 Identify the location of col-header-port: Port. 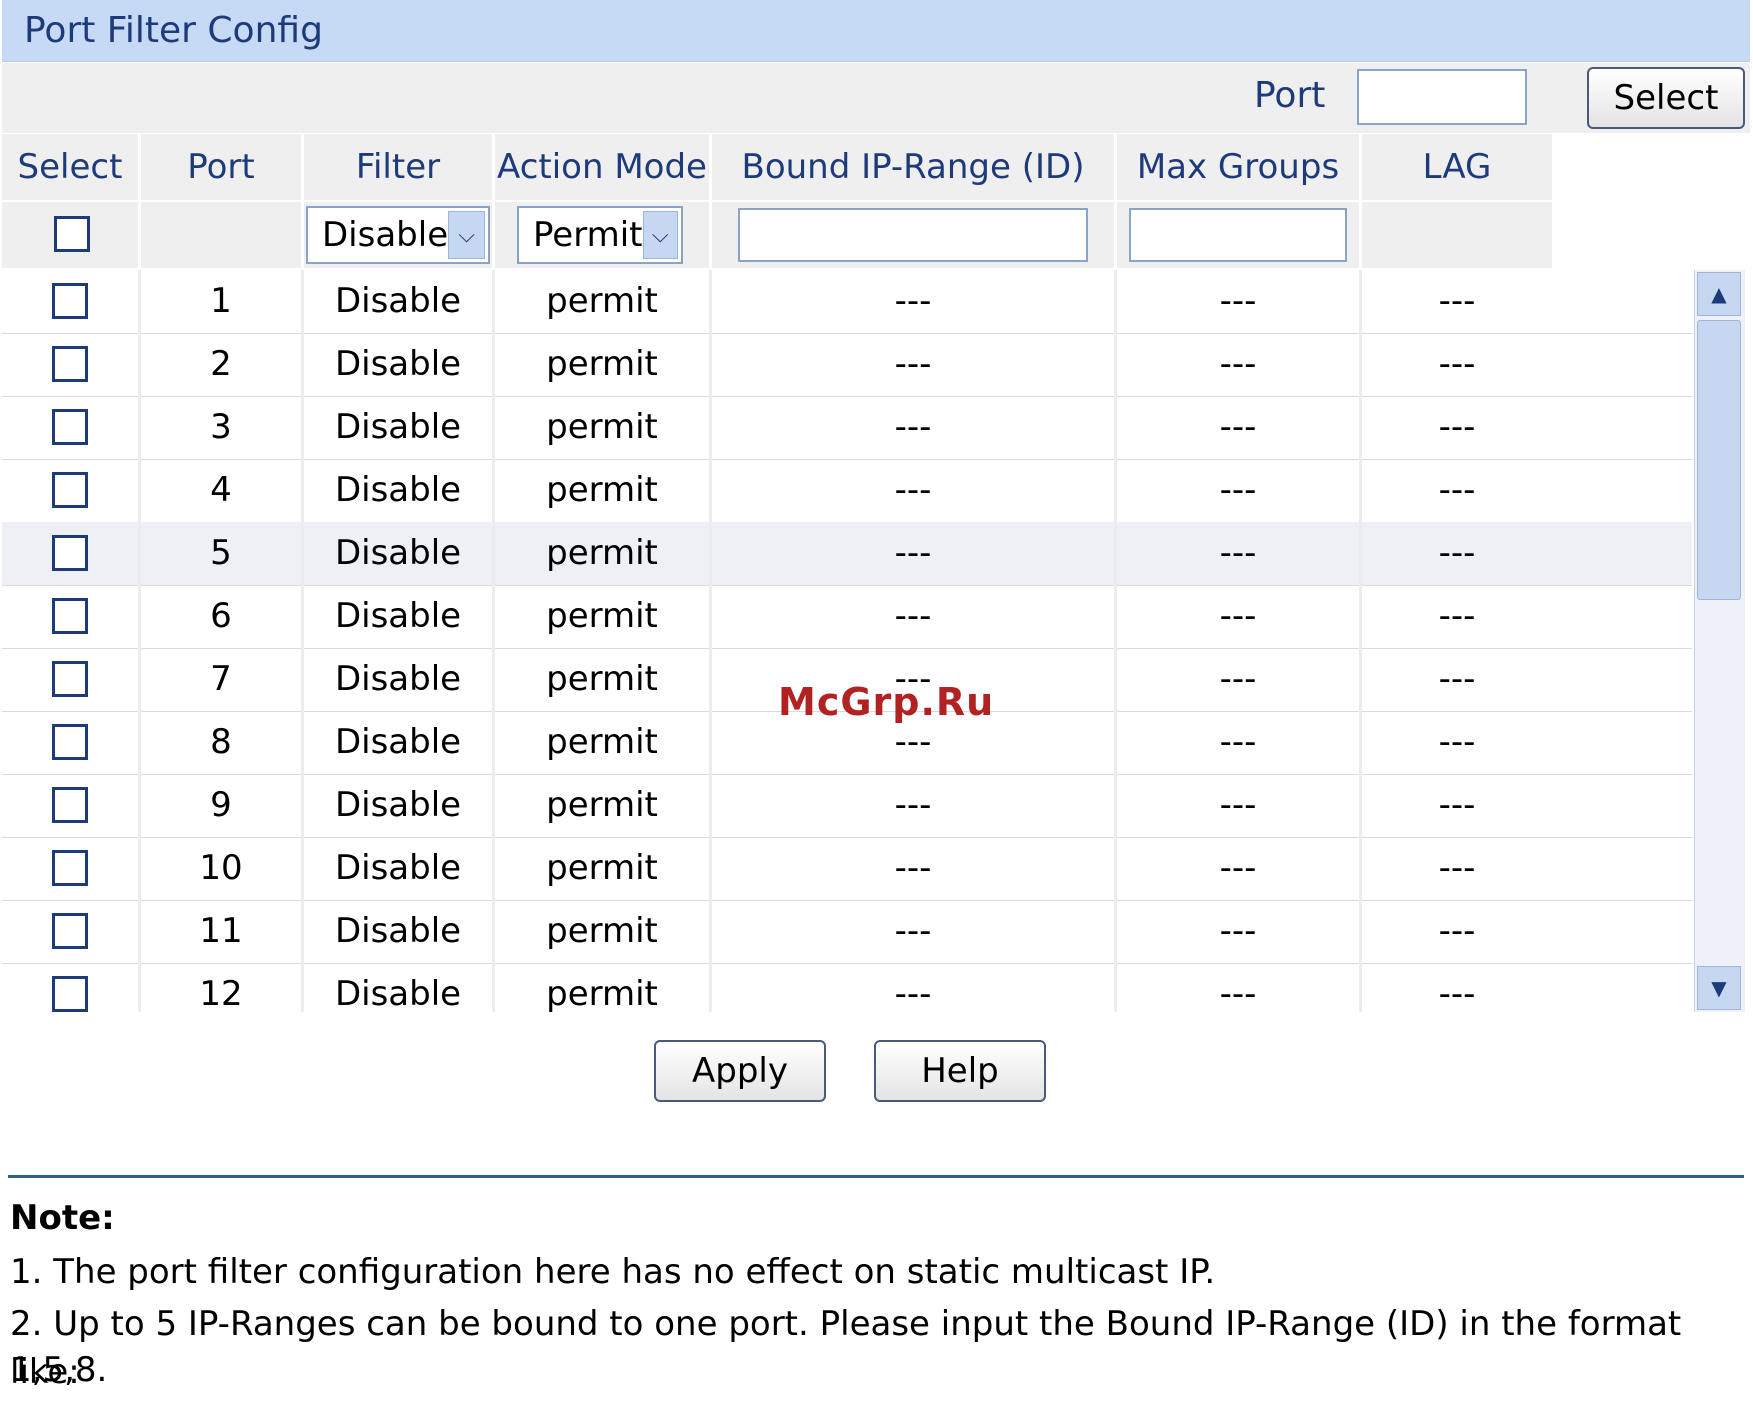
(221, 167).